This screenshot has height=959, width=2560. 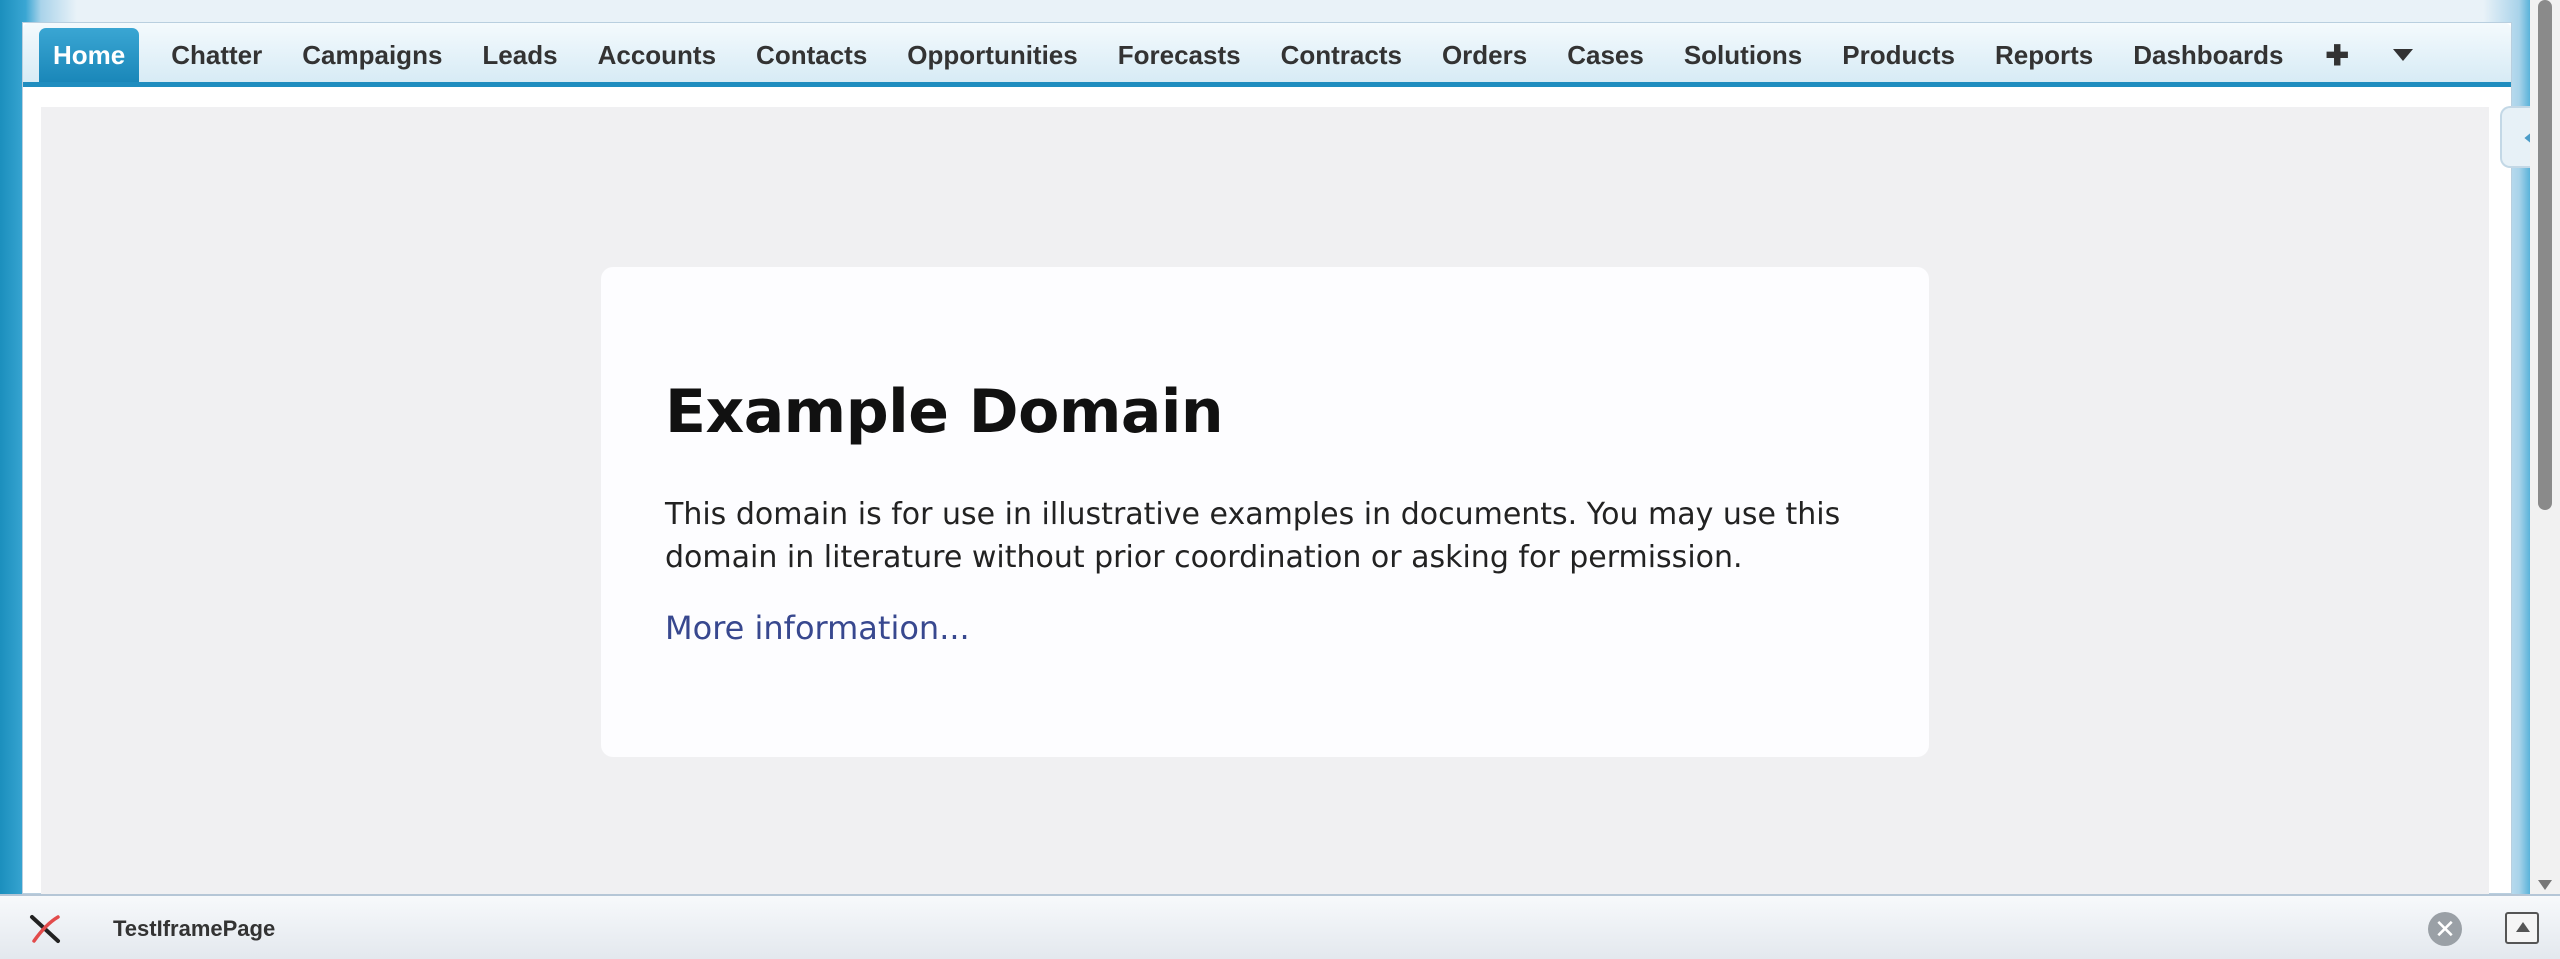 I want to click on x-logo-icon, so click(x=45, y=929).